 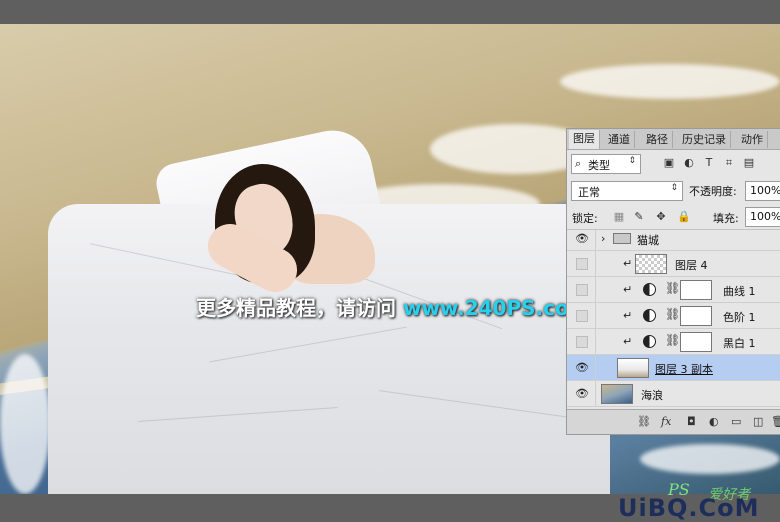 I want to click on tab-paths: 路径, so click(x=657, y=139).